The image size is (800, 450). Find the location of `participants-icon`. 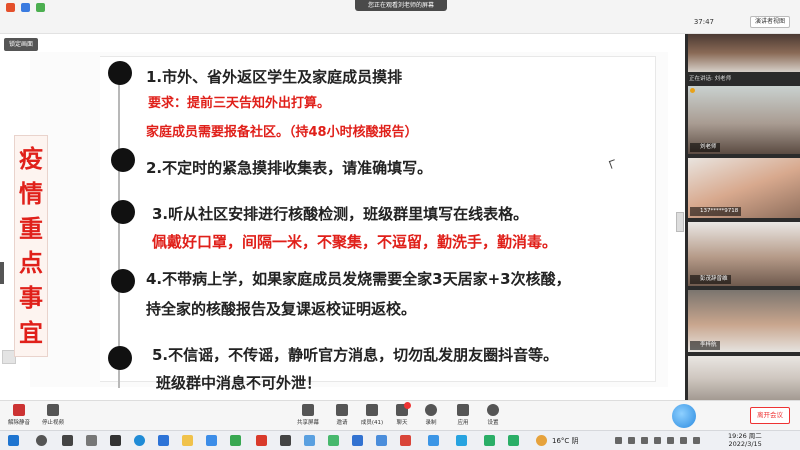

participants-icon is located at coordinates (372, 410).